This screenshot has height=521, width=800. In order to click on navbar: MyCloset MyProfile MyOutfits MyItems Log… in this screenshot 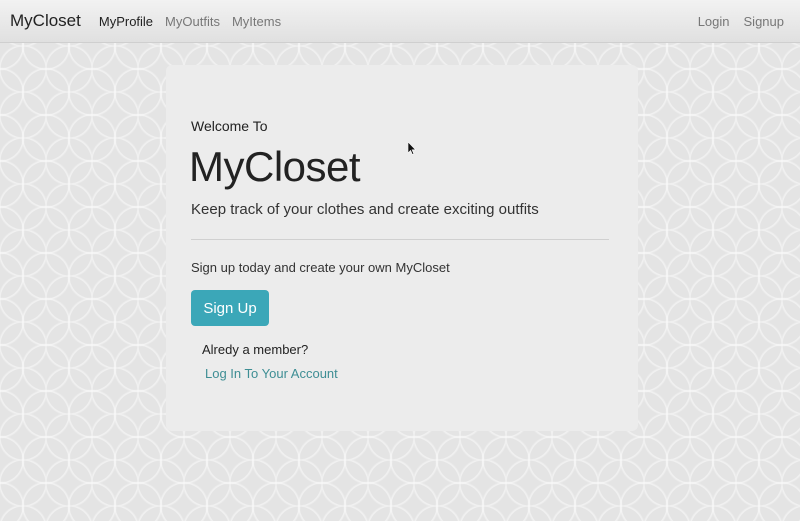, I will do `click(400, 21)`.